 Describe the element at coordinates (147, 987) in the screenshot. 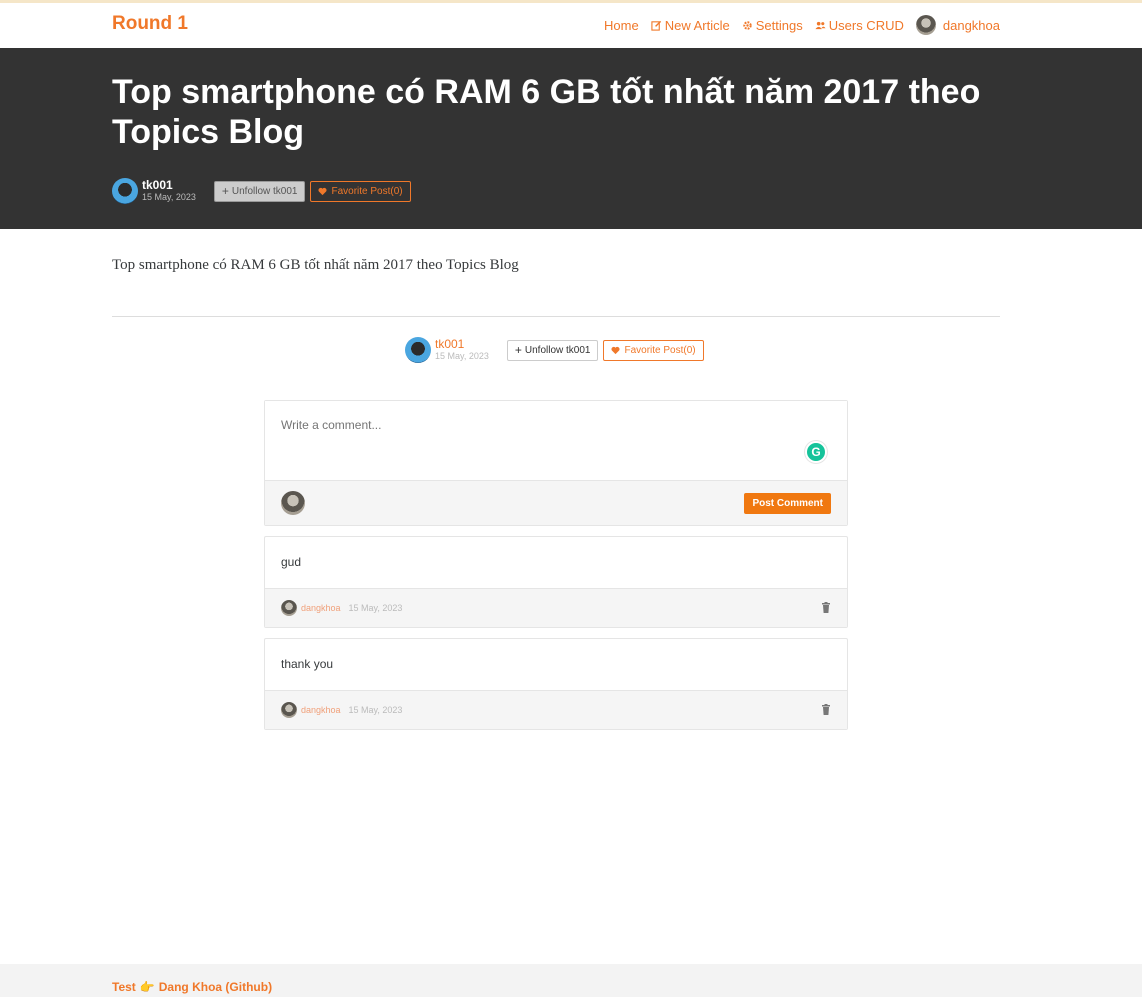

I see `pointing-hand-icon: 👉` at that location.